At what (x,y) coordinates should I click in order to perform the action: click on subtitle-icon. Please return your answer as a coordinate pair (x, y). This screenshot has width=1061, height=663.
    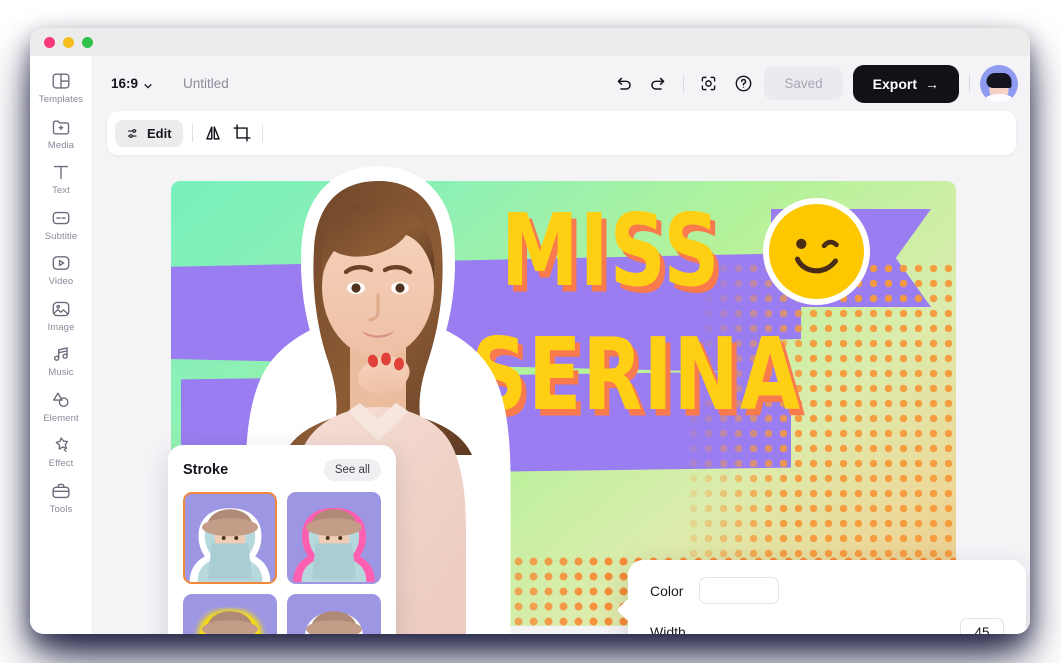
    Looking at the image, I should click on (61, 218).